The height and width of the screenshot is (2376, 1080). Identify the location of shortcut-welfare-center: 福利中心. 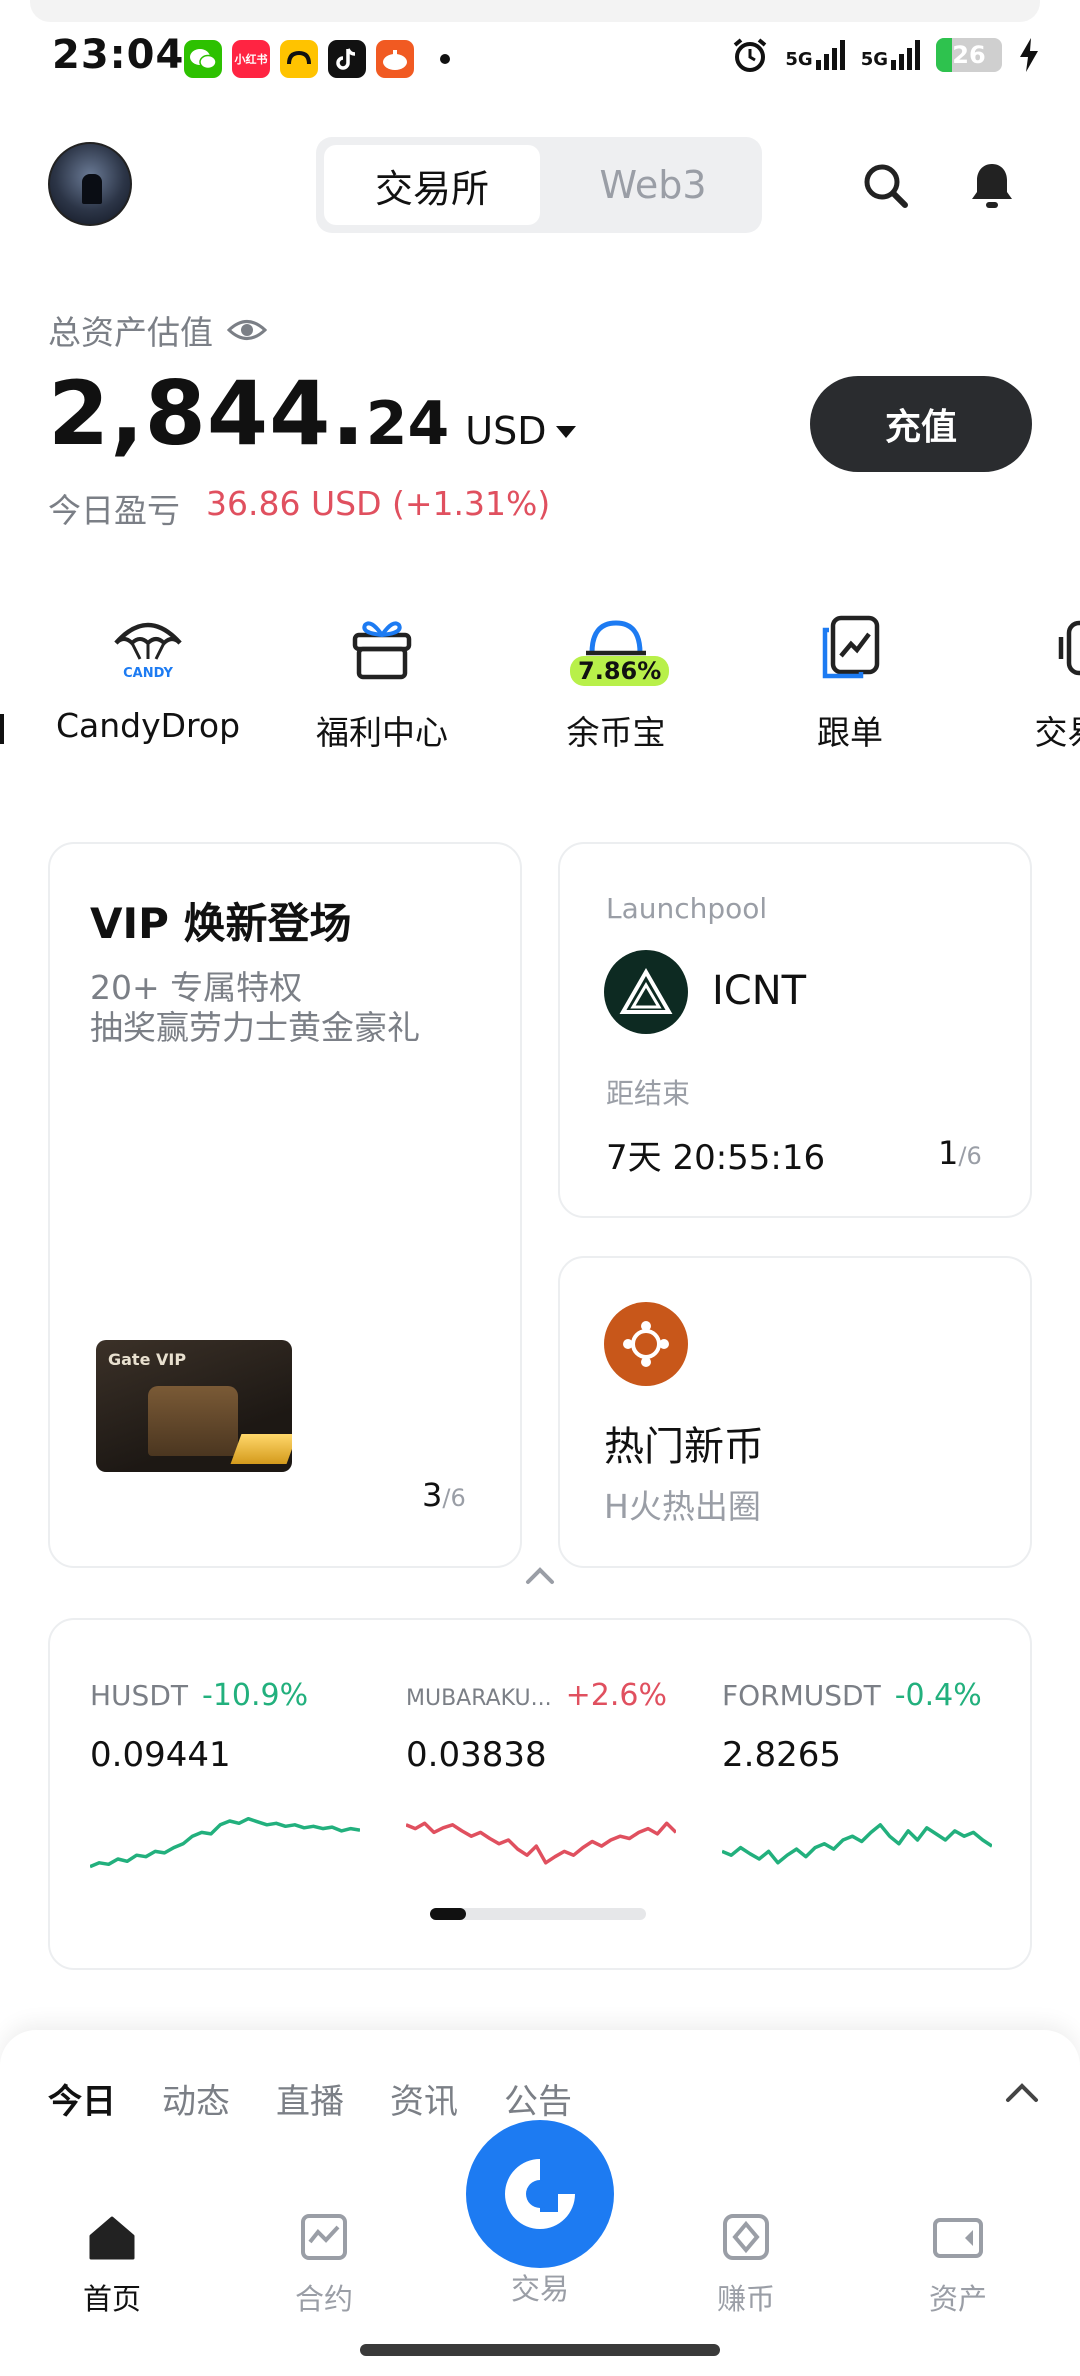
(382, 681).